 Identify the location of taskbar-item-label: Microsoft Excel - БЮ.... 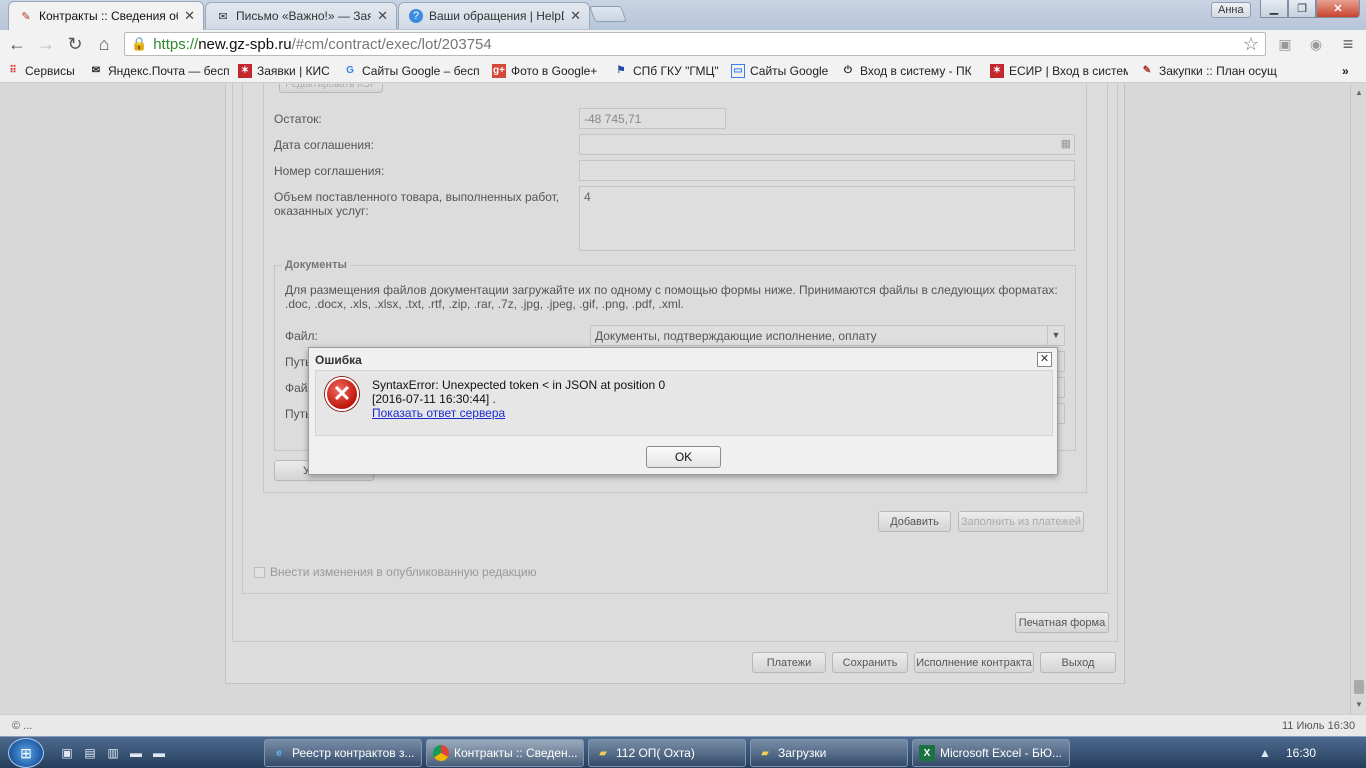
(1001, 753).